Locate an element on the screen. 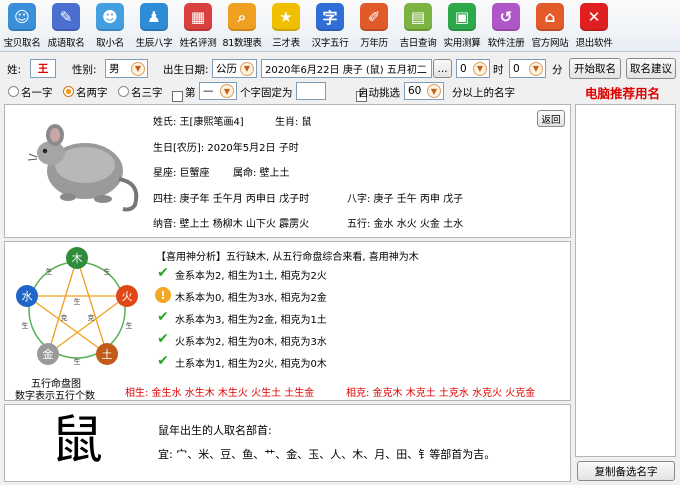 The width and height of the screenshot is (680, 485). toolbar-label: 退出软件 is located at coordinates (594, 43).